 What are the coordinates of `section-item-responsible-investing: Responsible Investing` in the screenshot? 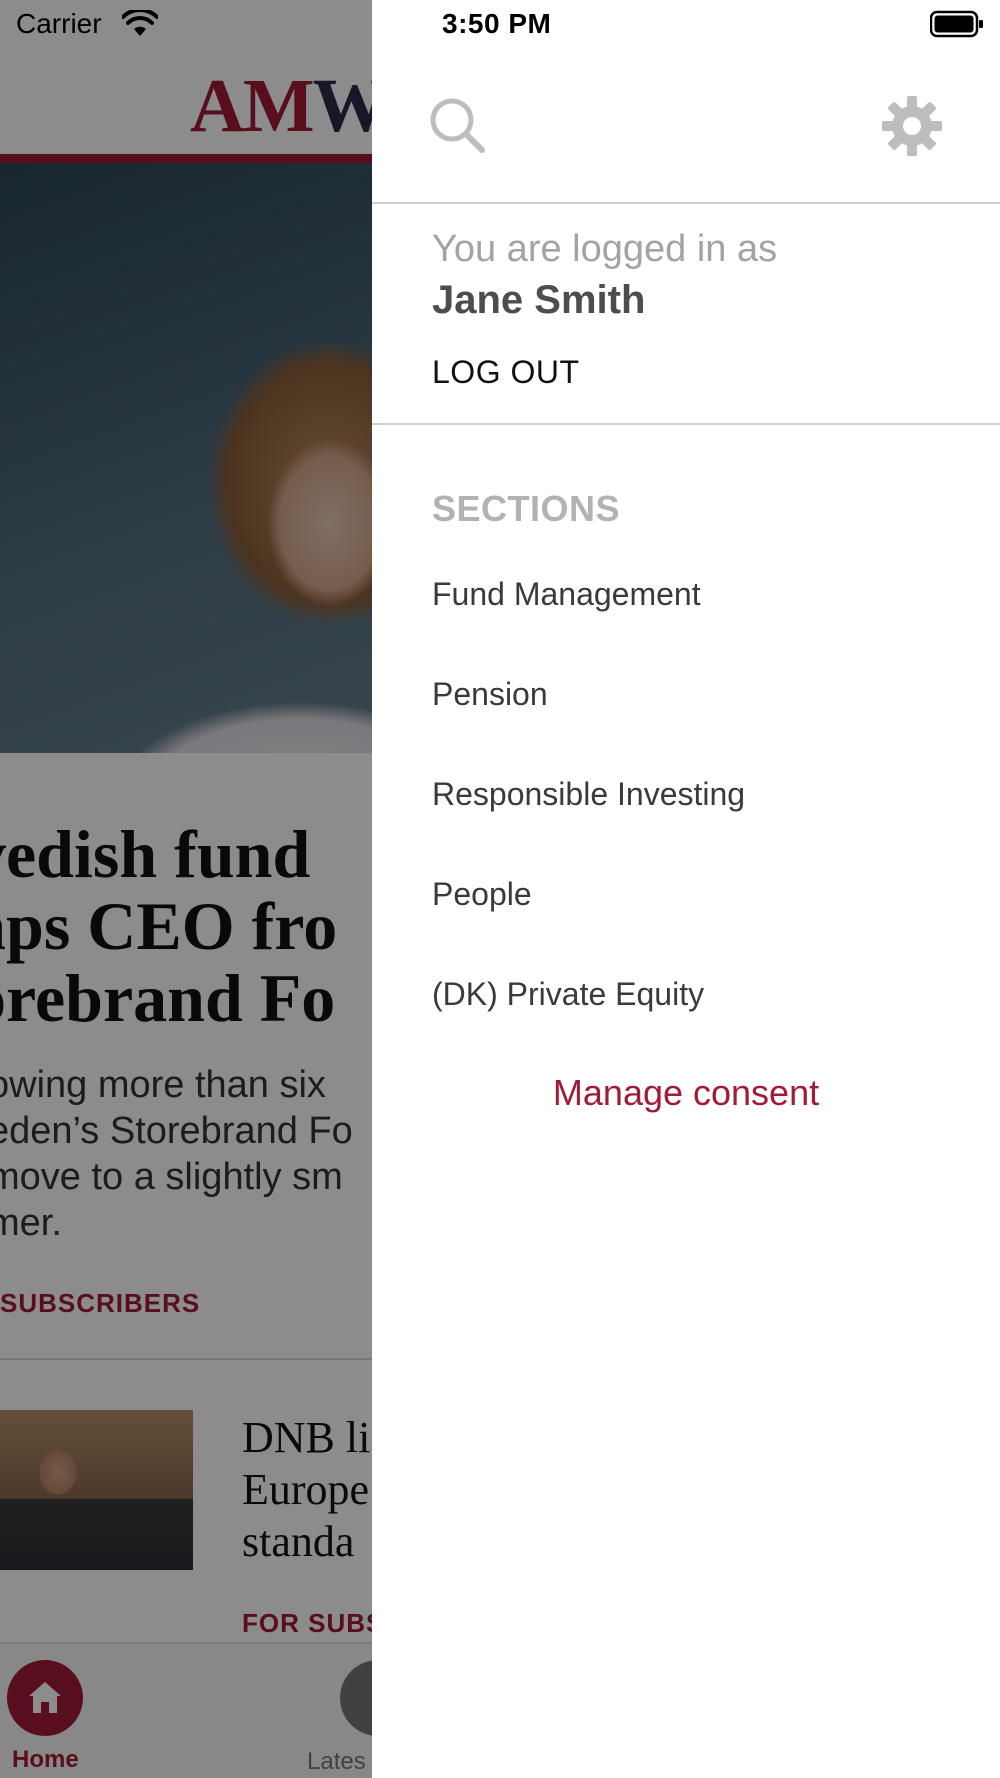 It's located at (702, 822).